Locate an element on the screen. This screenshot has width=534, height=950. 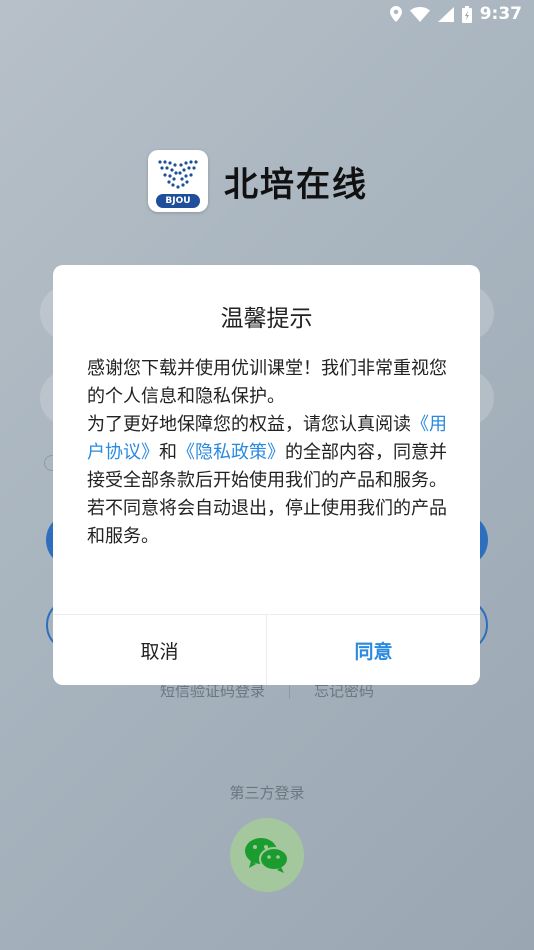
dialog-paragraph-3: 若不同意将会自动退出，停止使用我们的产品和服务。 is located at coordinates (267, 522).